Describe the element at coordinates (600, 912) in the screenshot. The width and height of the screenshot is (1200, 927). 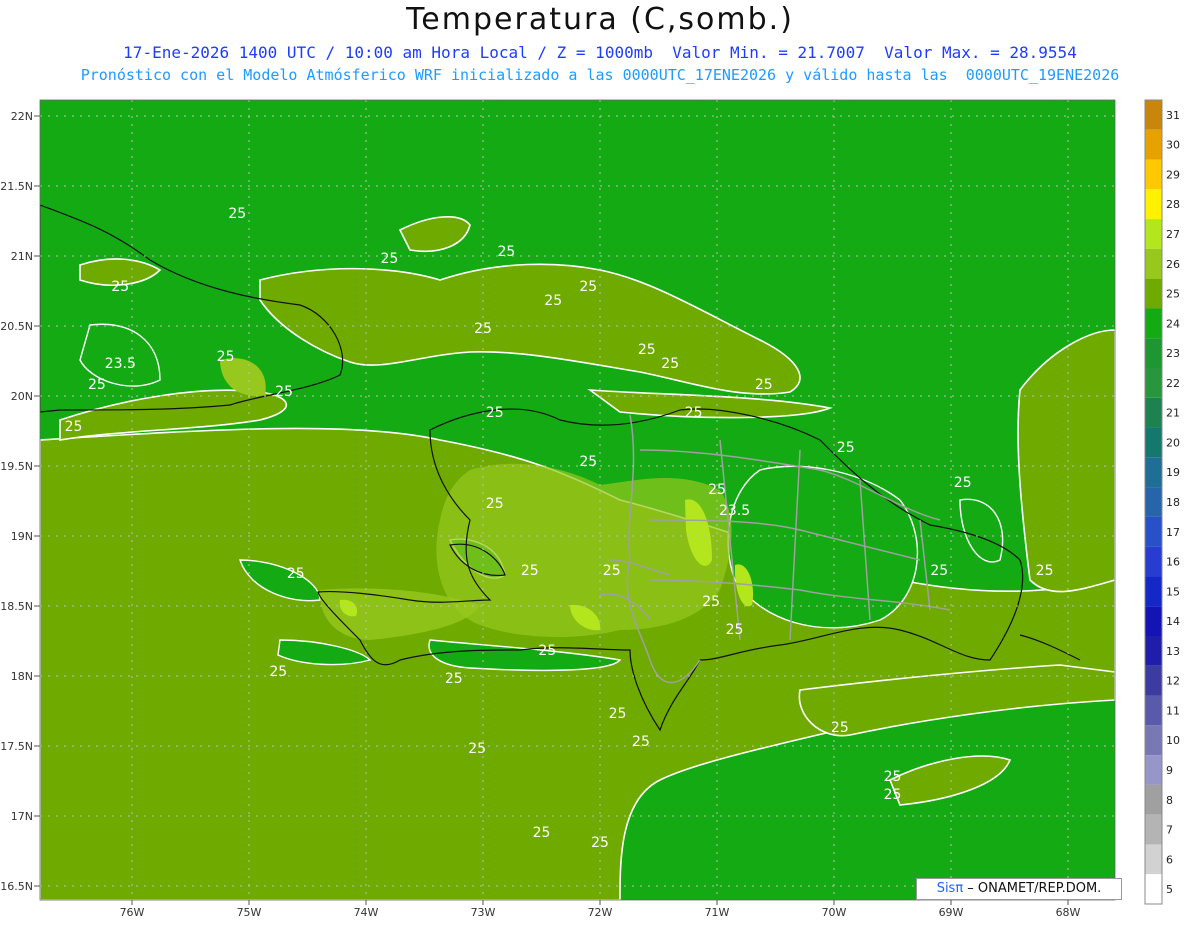
I see `lon-tick-label: 72W` at that location.